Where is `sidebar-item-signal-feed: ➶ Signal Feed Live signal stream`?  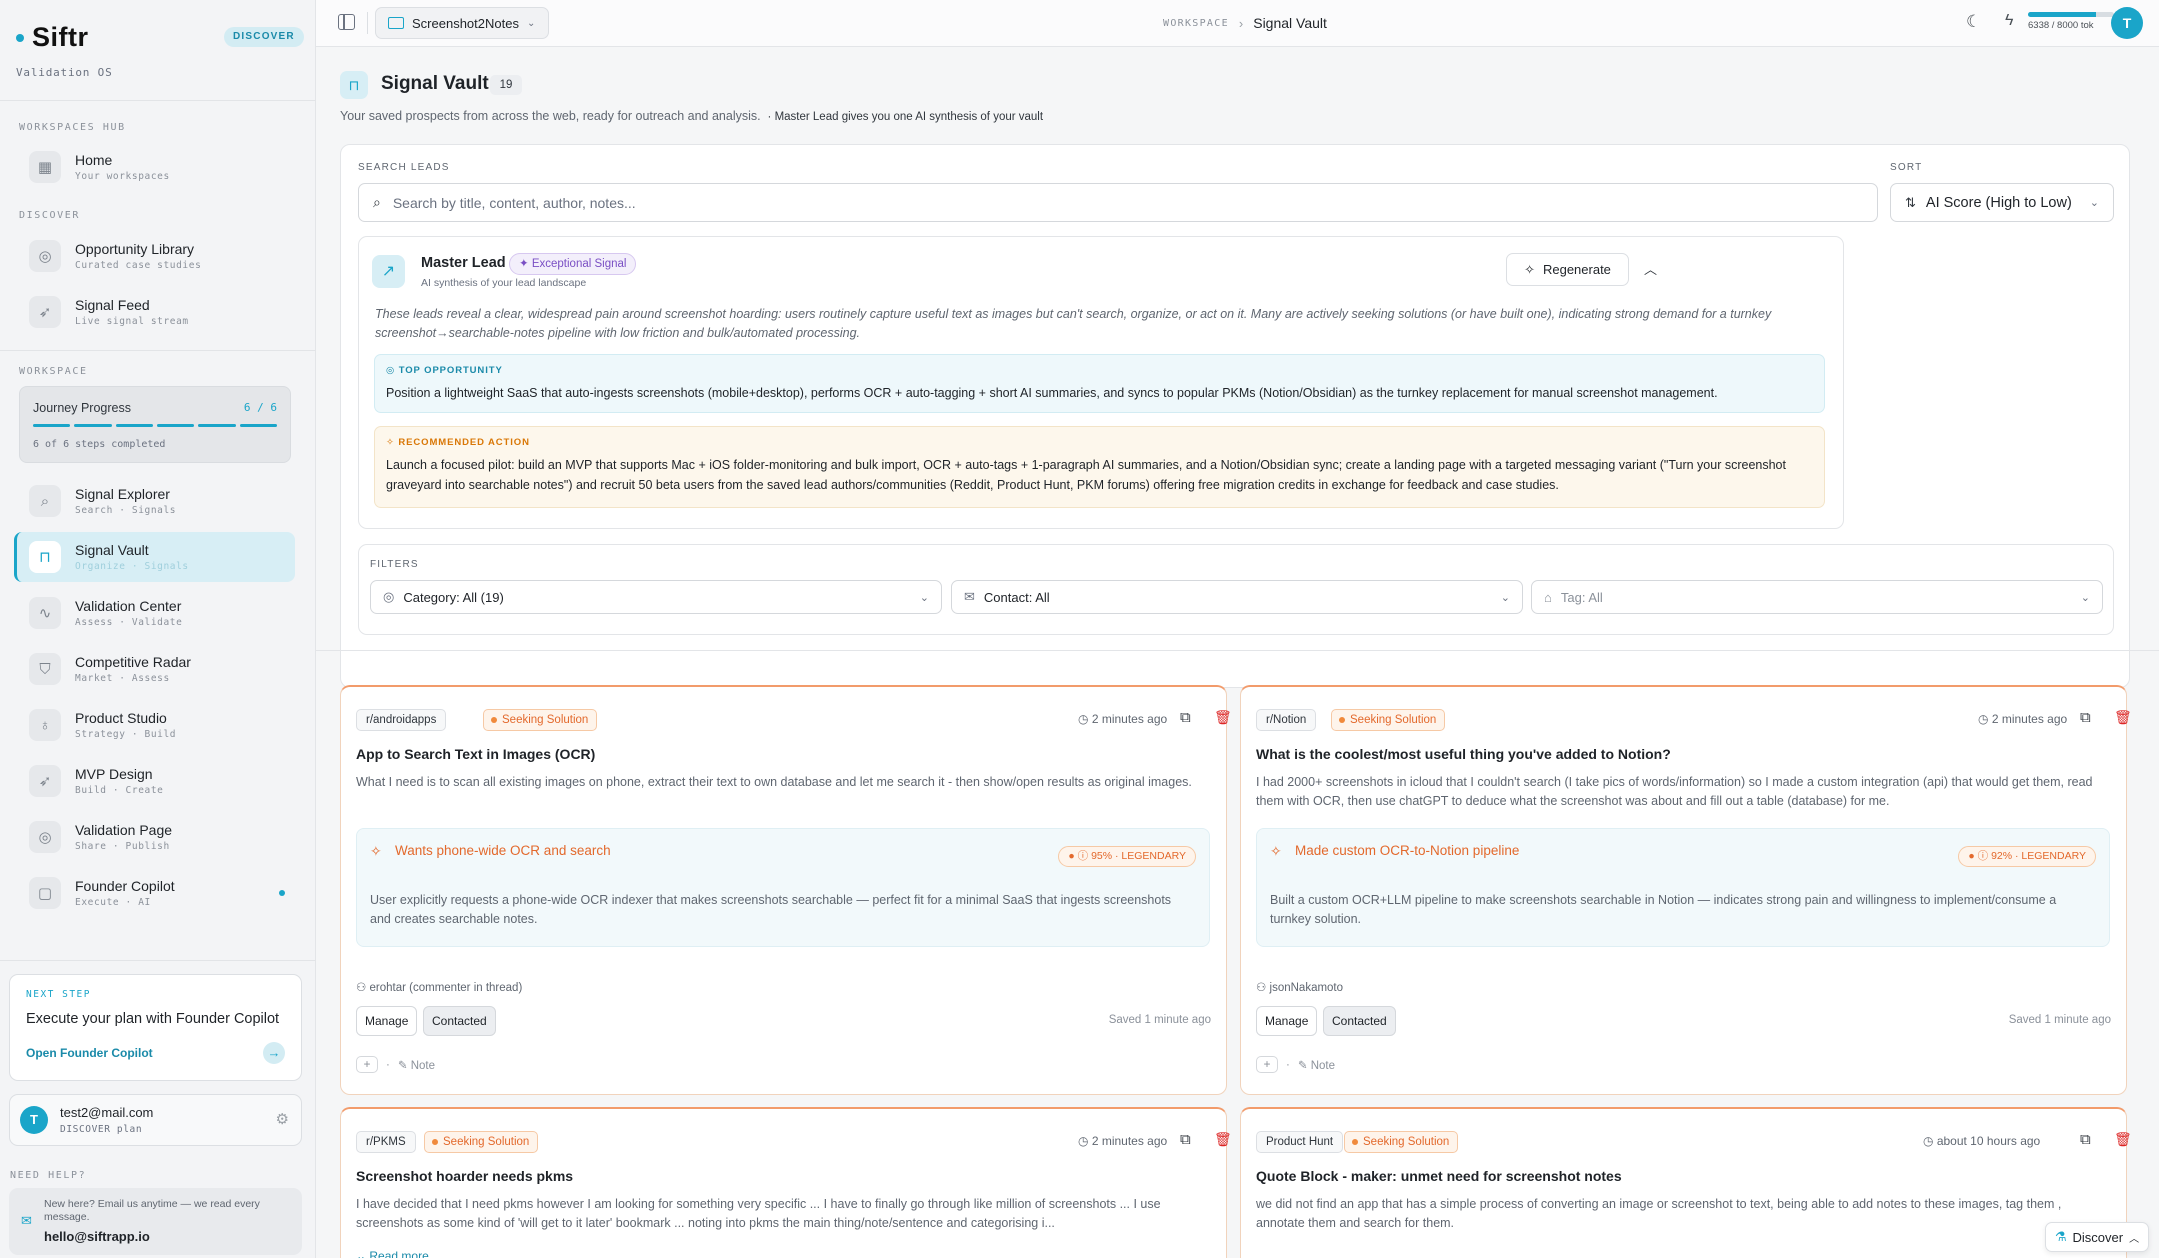
sidebar-item-signal-feed: ➶ Signal Feed Live signal stream is located at coordinates (156, 312).